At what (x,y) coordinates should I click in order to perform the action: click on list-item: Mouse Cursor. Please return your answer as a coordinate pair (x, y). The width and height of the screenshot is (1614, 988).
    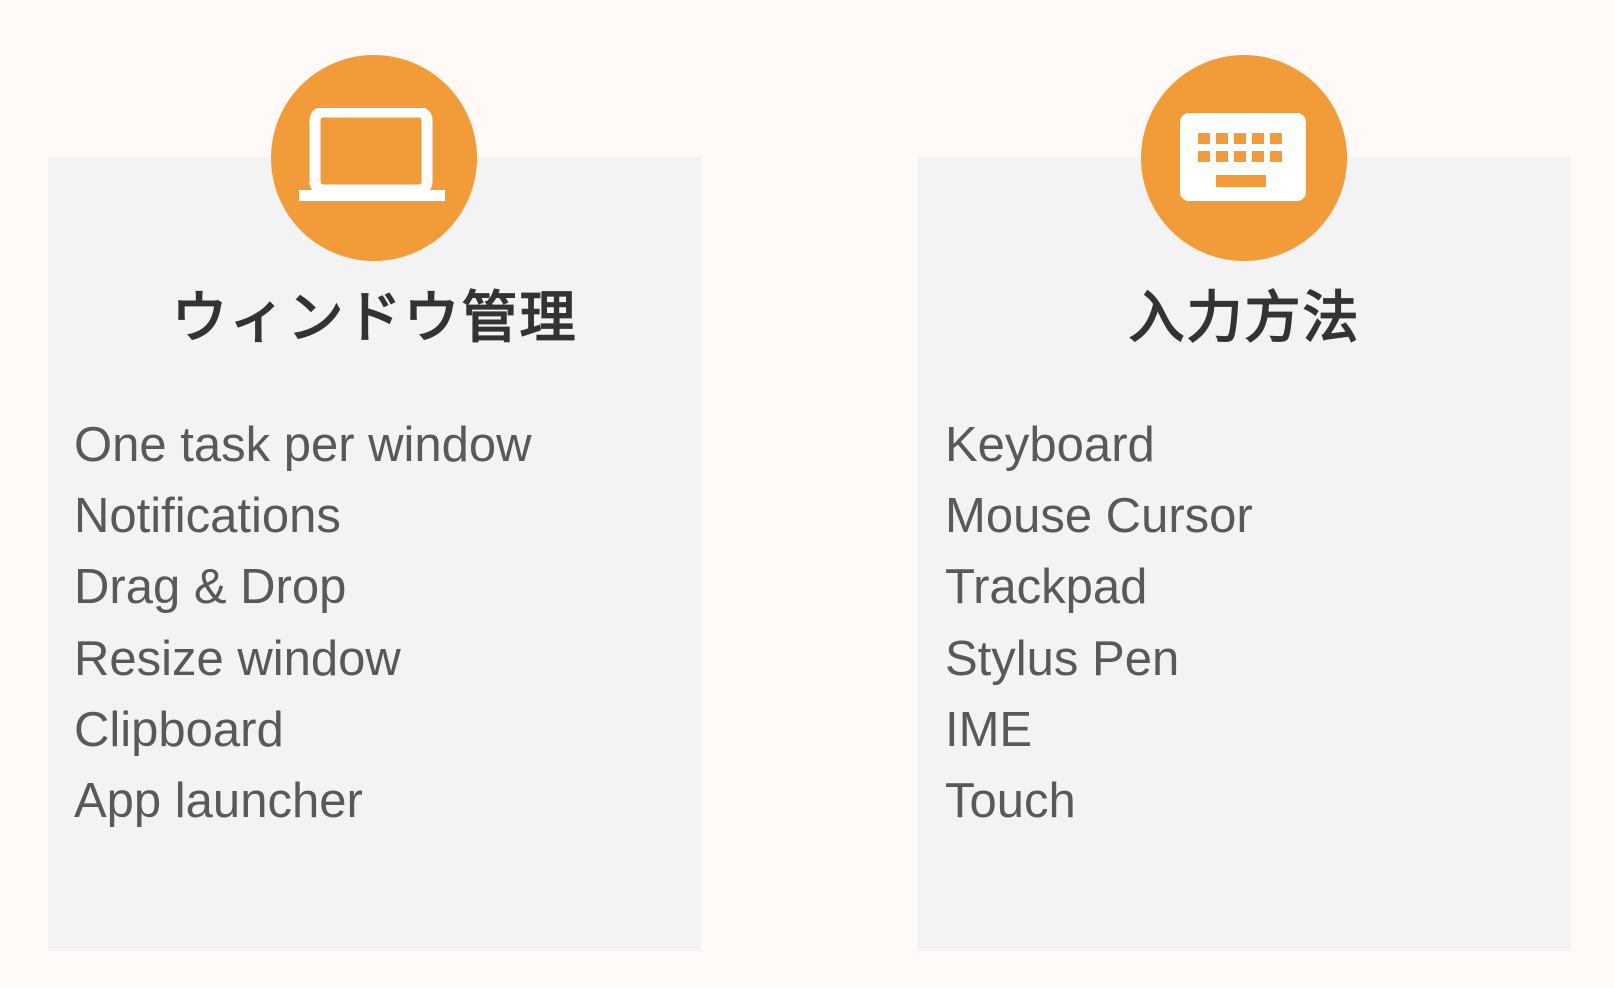
    Looking at the image, I should click on (1099, 516).